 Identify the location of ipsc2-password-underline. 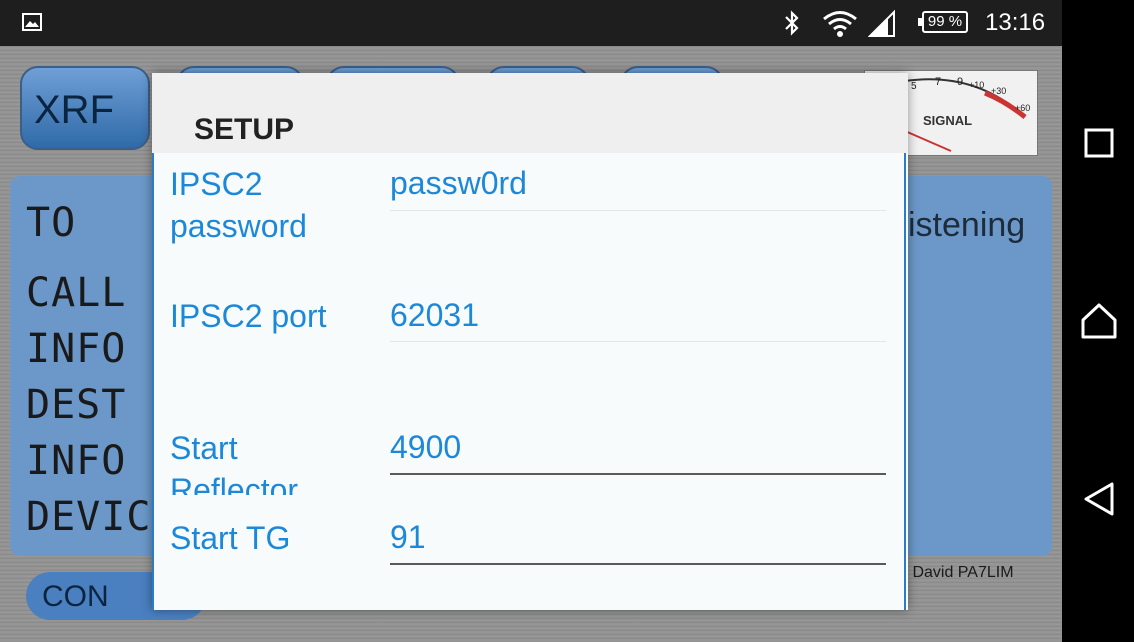
(638, 210).